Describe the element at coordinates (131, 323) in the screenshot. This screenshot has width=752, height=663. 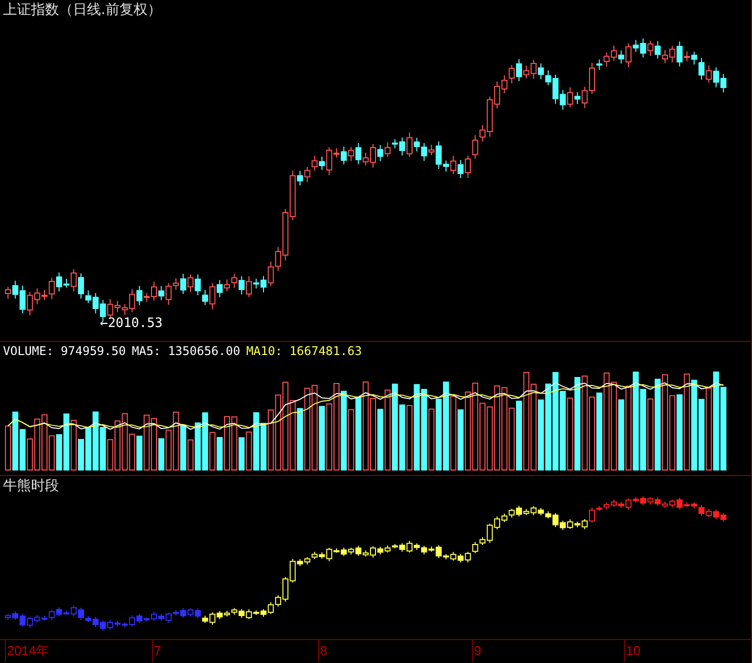
I see `low-price-label: ←2010.53` at that location.